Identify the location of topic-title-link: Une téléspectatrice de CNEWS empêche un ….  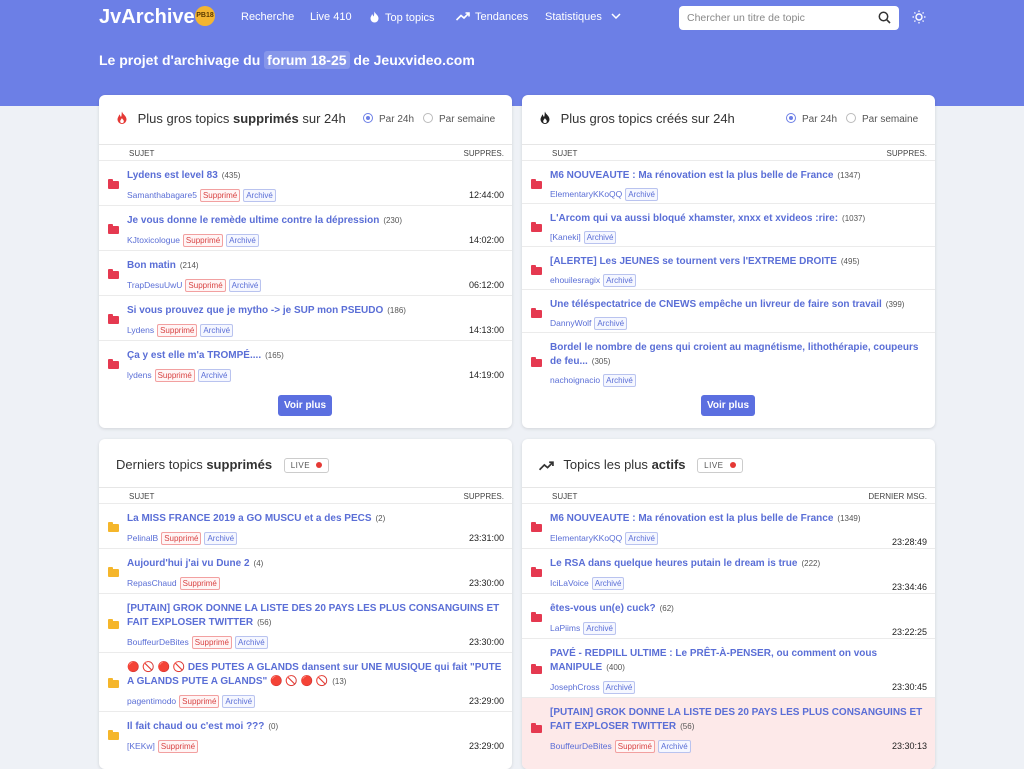
(737, 305).